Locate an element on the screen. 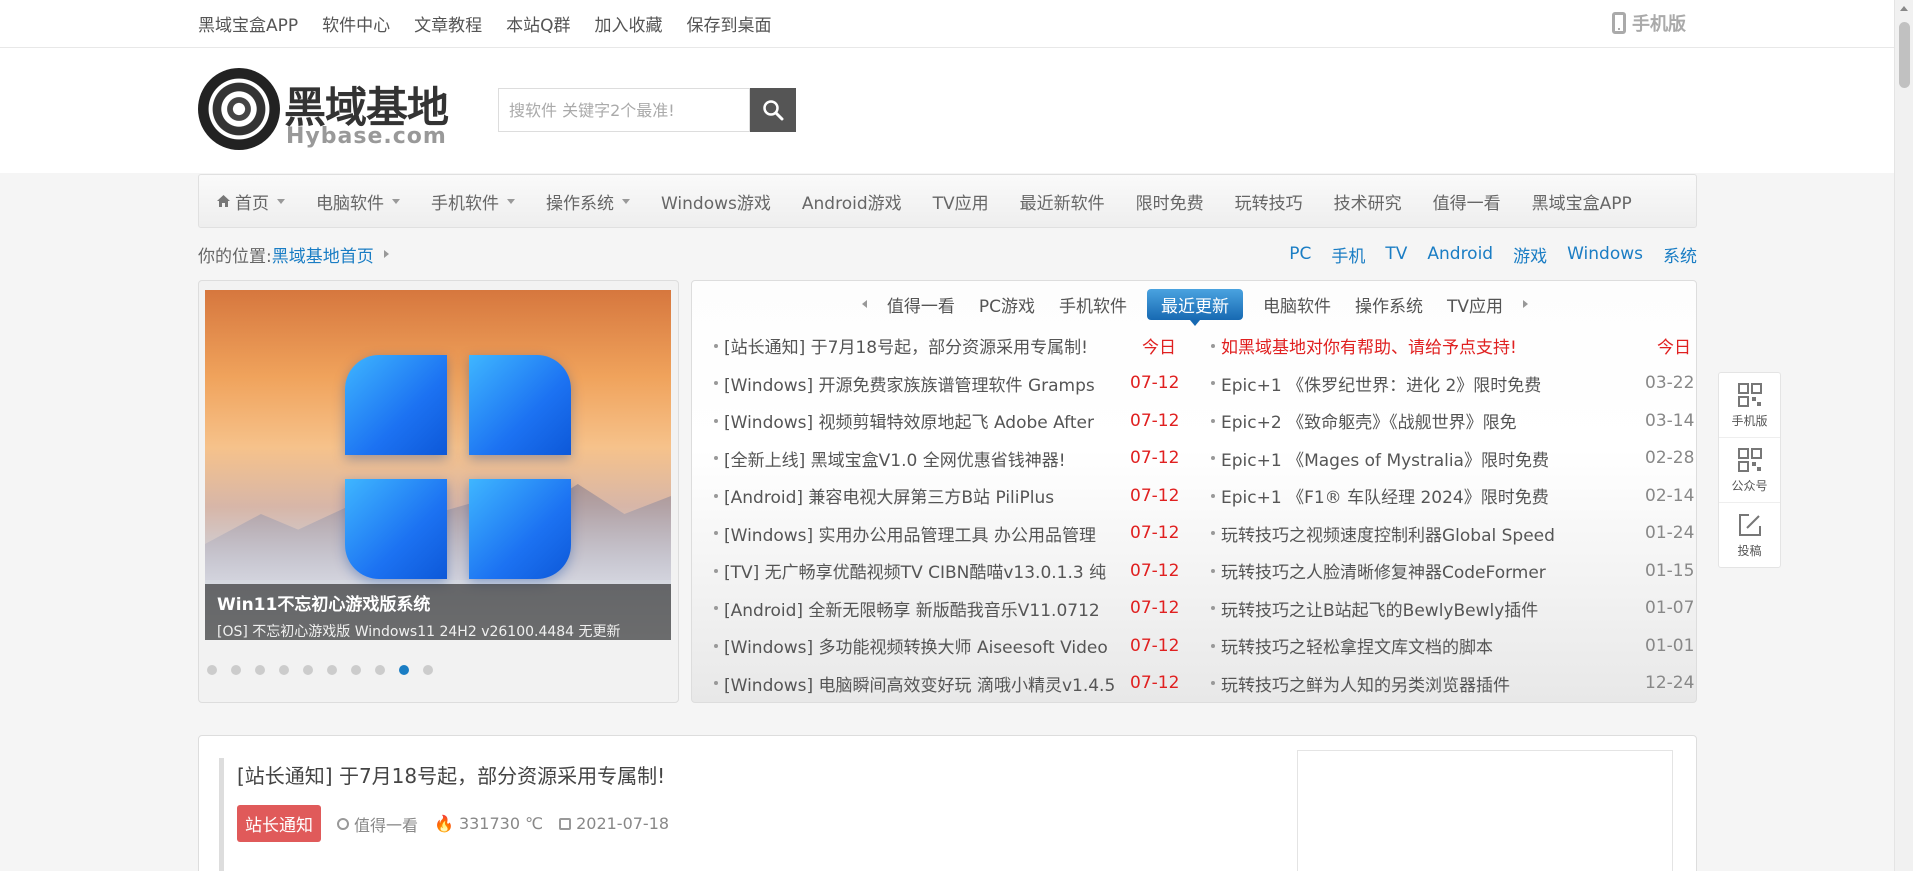 Image resolution: width=1913 pixels, height=871 pixels. scroll-up-icon is located at coordinates (1904, 8).